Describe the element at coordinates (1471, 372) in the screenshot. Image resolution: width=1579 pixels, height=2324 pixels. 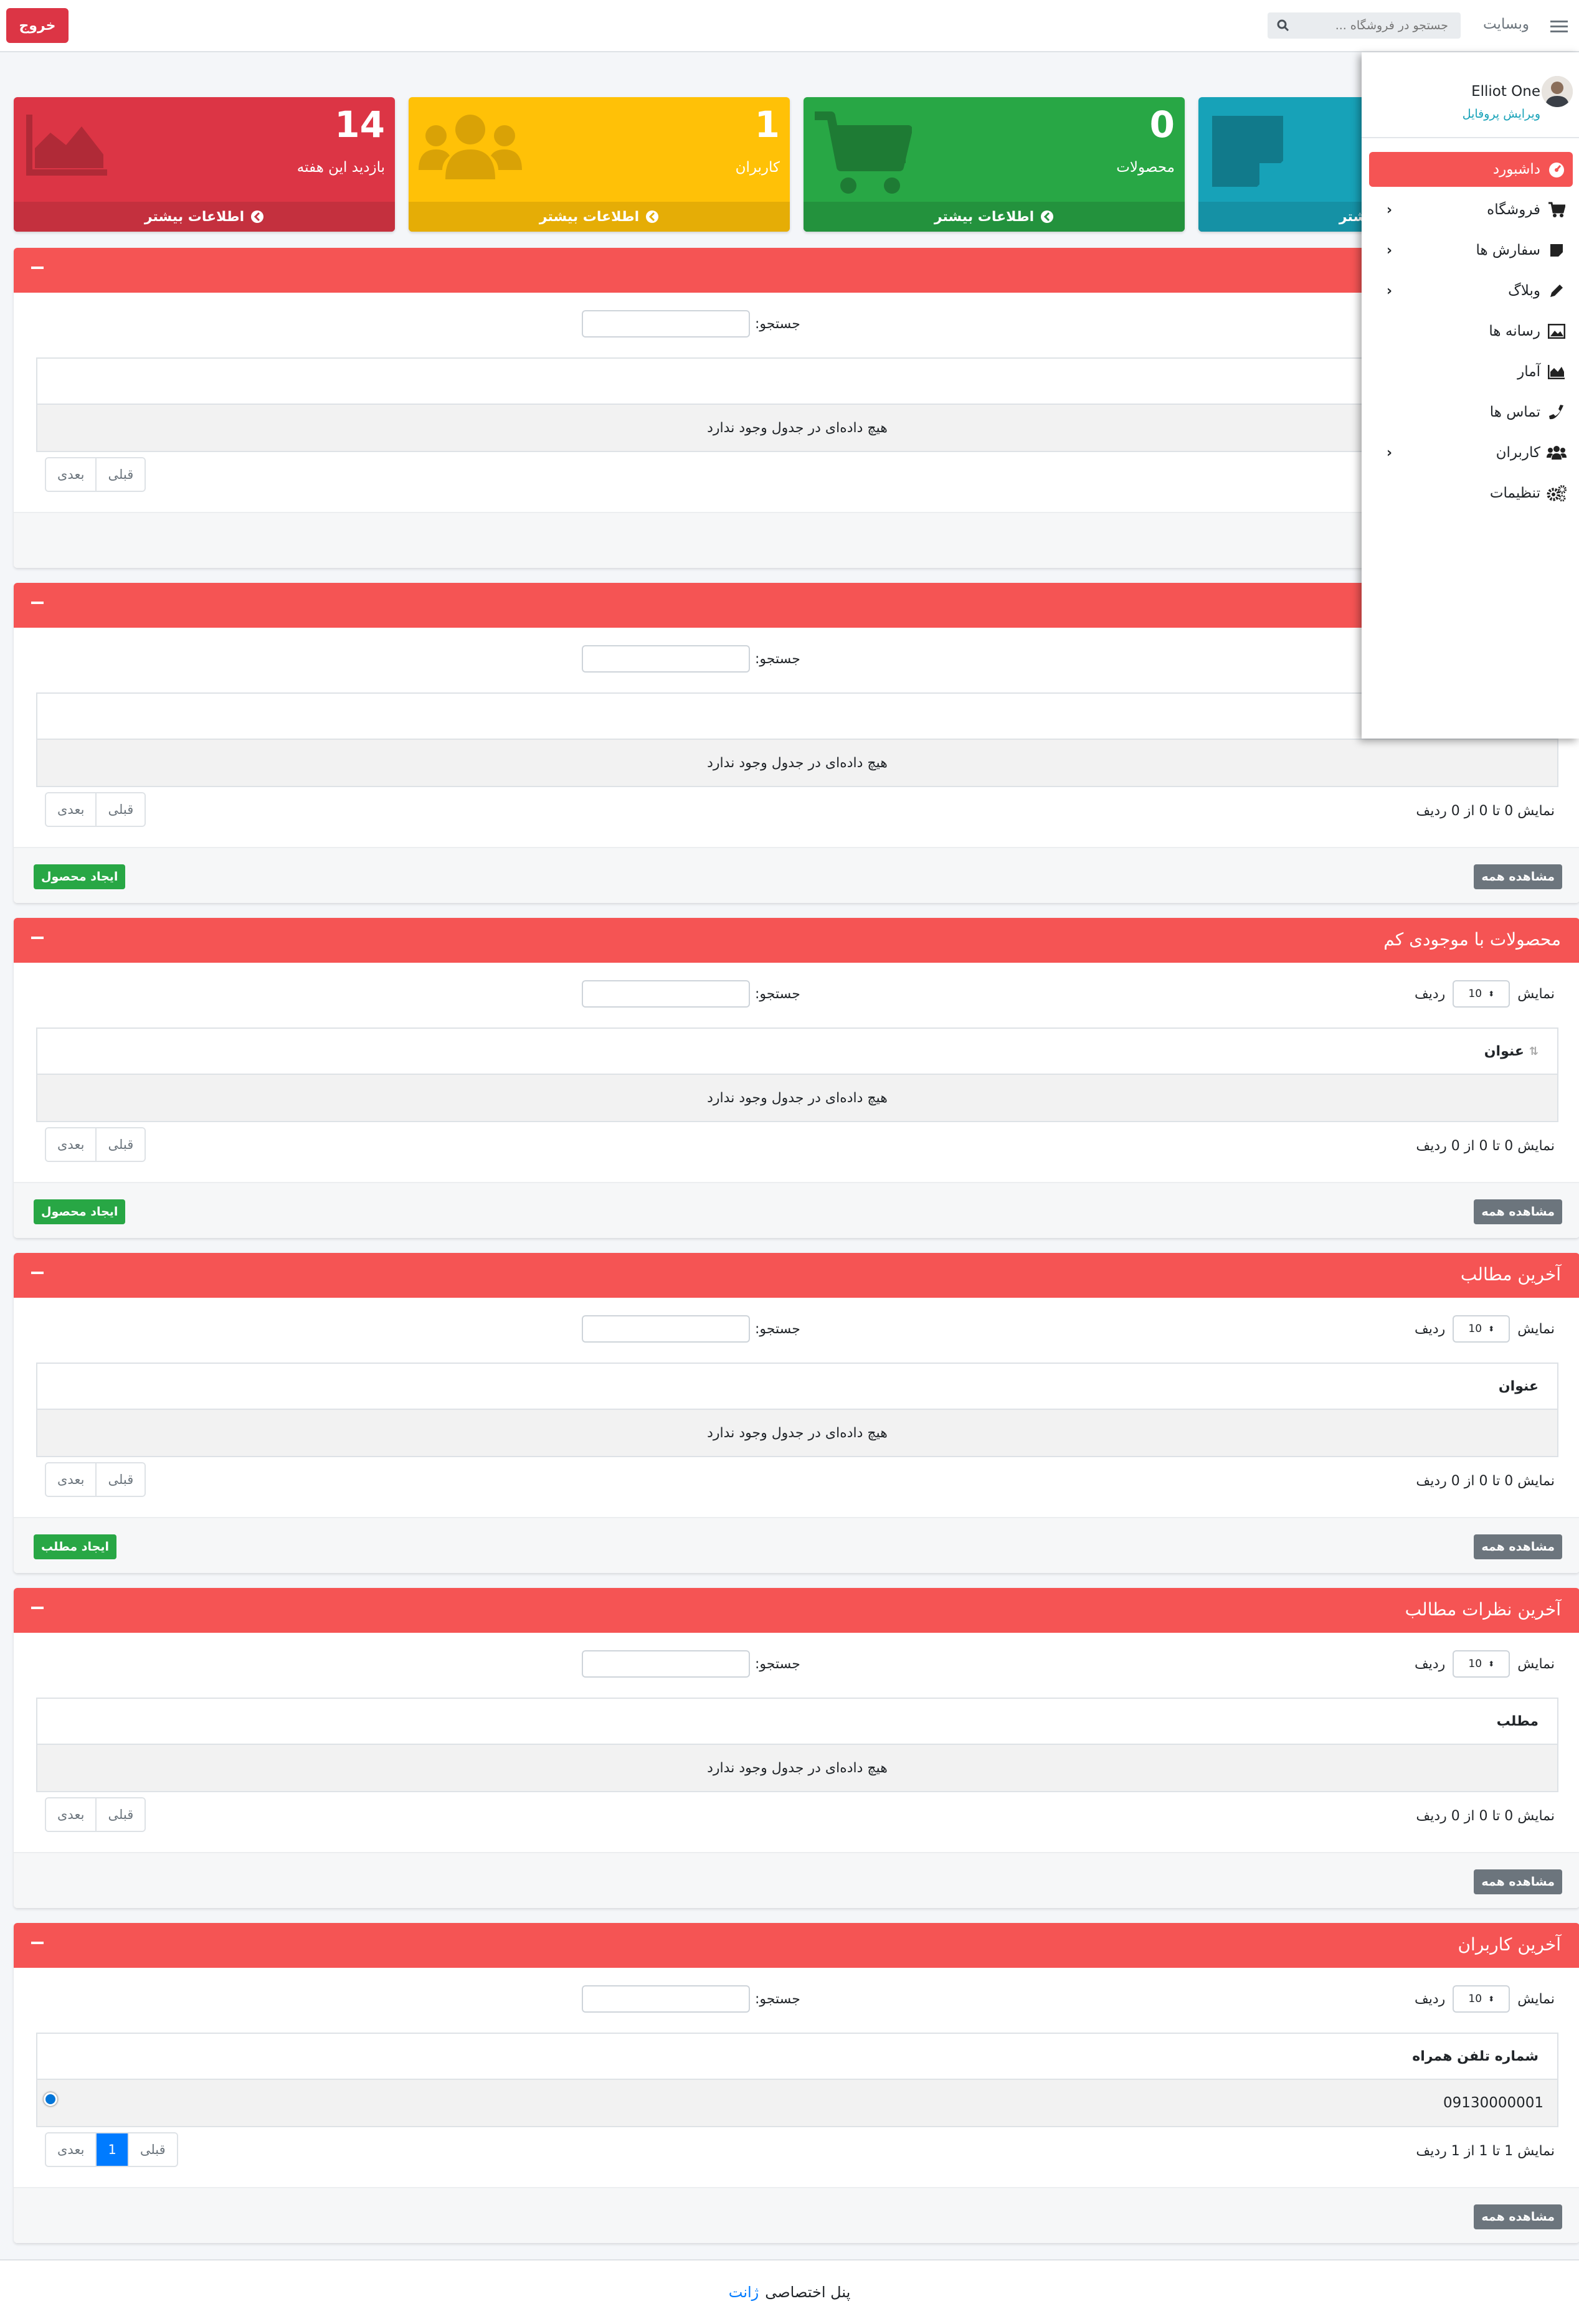
I see `sidebar-item-stats: آمار` at that location.